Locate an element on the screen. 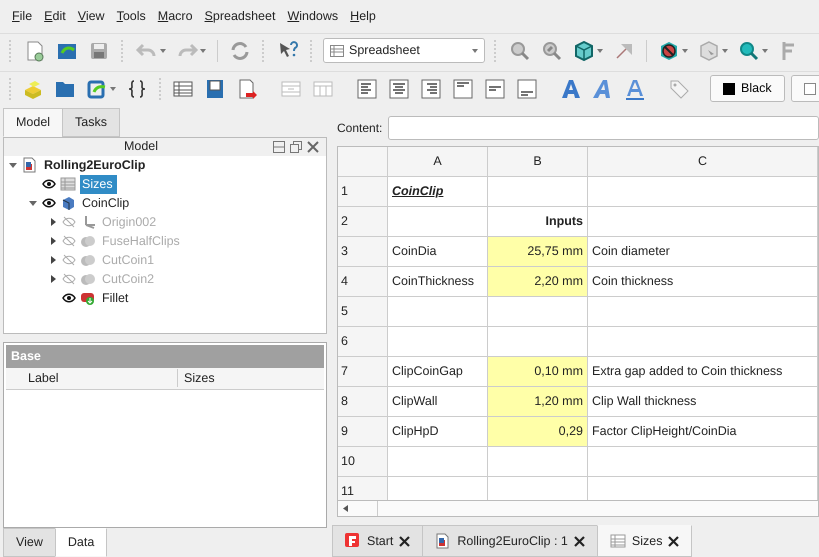  tree-item: CoinClip is located at coordinates (107, 203).